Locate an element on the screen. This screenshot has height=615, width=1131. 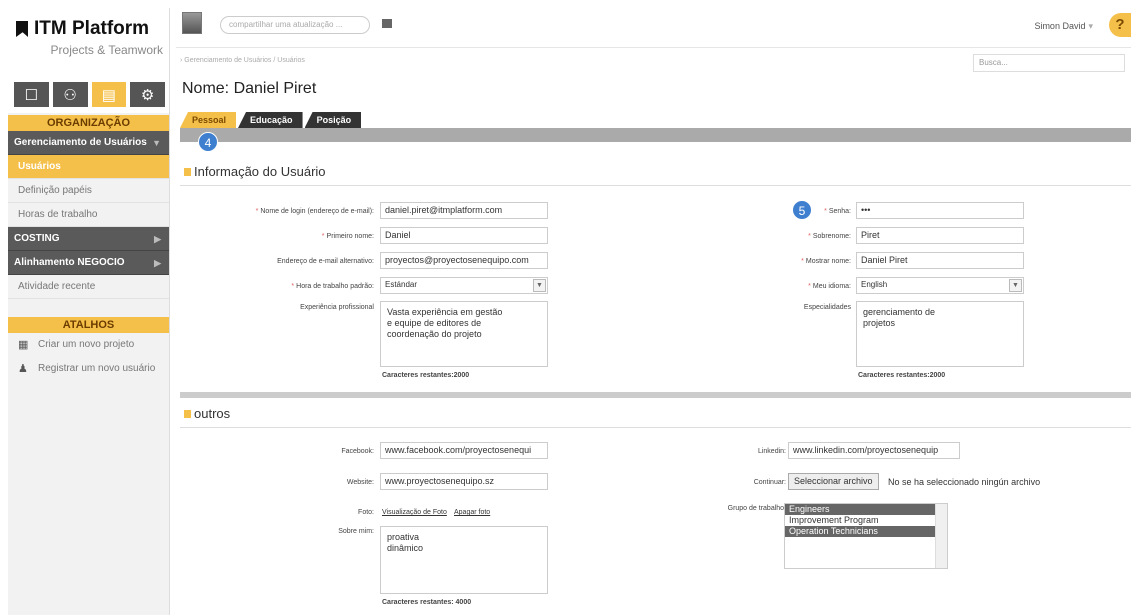
workgroup-option: Operation Technicians is located at coordinates (866, 531).